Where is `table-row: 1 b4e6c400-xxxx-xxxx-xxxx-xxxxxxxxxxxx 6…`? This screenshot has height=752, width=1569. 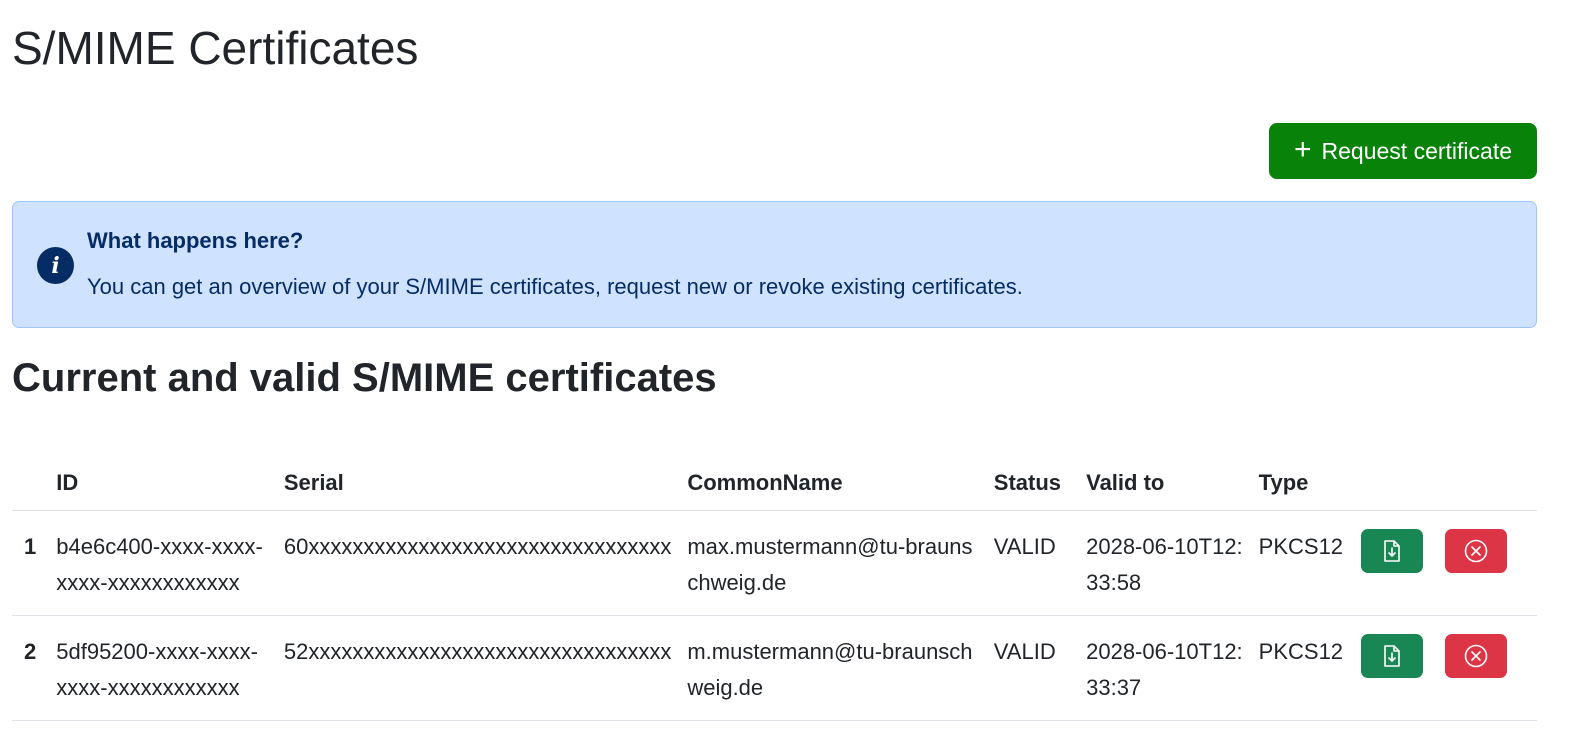
table-row: 1 b4e6c400-xxxx-xxxx-xxxx-xxxxxxxxxxxx 6… is located at coordinates (774, 563).